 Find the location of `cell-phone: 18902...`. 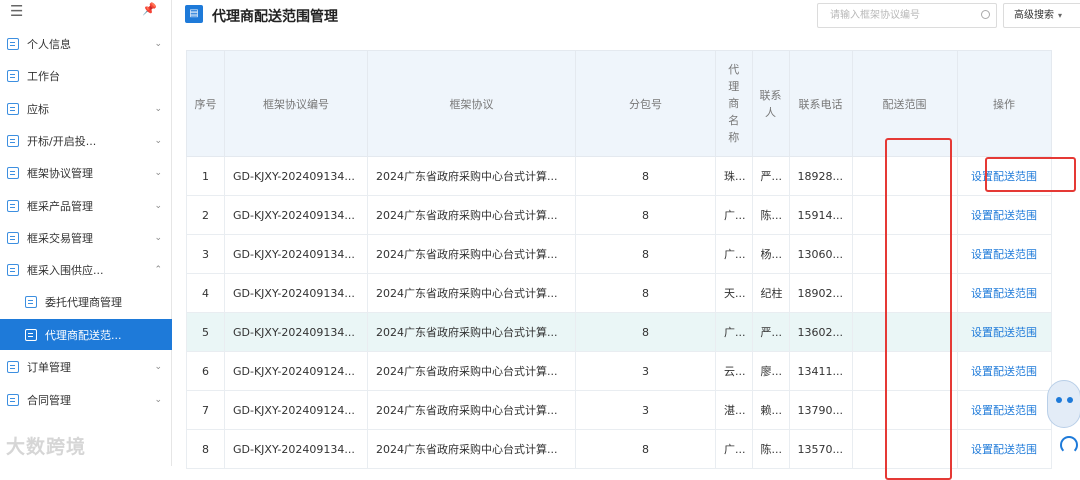

cell-phone: 18902... is located at coordinates (820, 293).